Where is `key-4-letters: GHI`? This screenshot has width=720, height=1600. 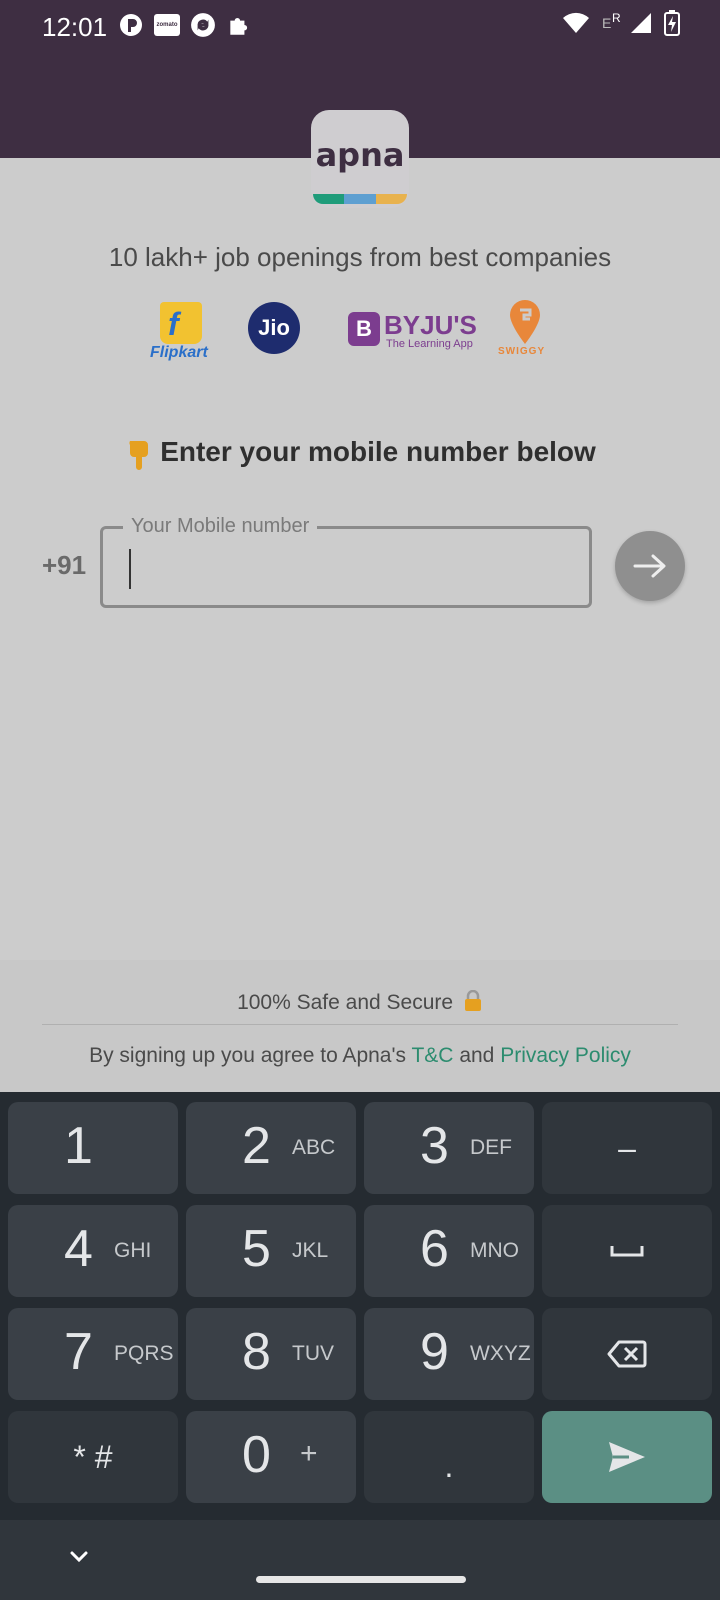 key-4-letters: GHI is located at coordinates (133, 1250).